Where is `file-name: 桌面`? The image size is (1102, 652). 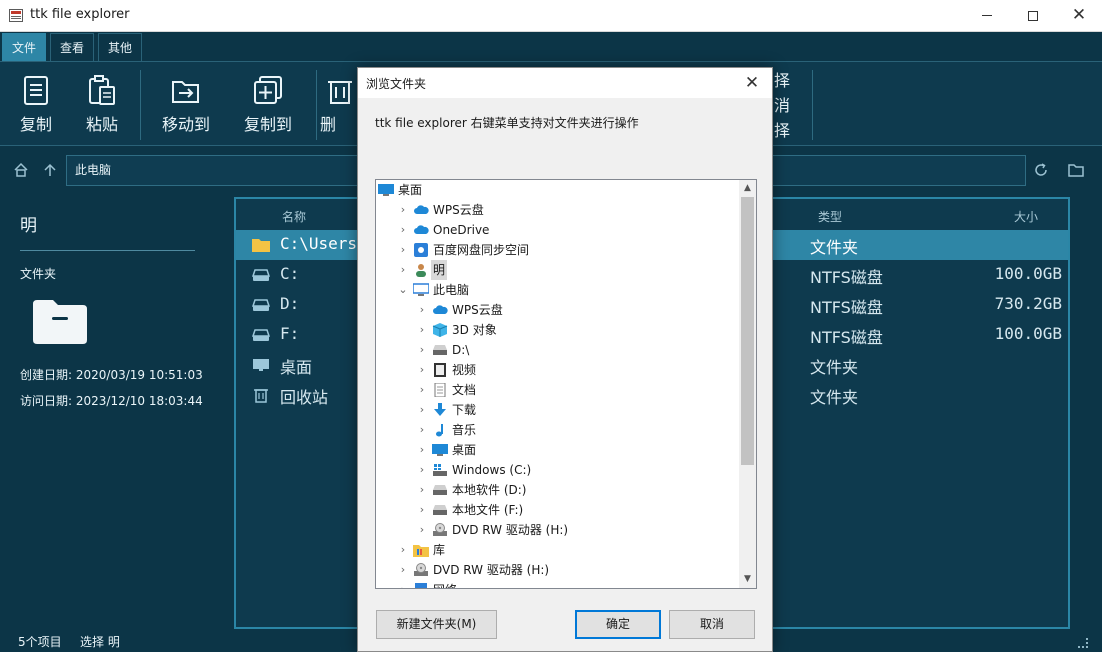 file-name: 桌面 is located at coordinates (296, 367).